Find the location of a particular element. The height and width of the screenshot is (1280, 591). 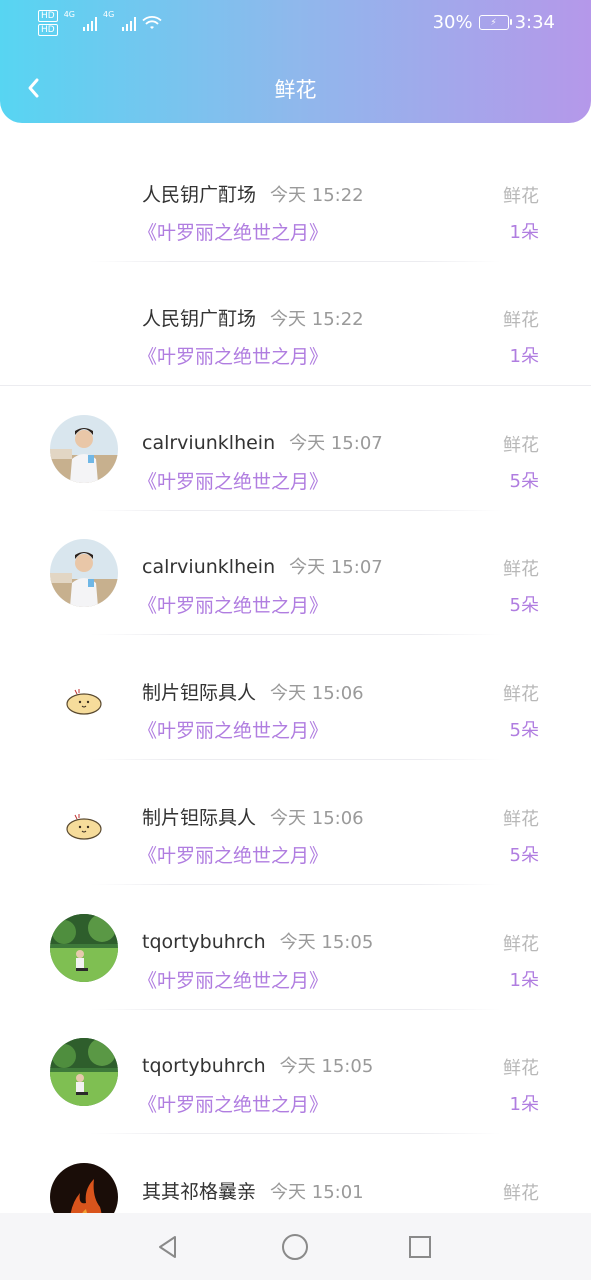

system-recents-button is located at coordinates (420, 1247).